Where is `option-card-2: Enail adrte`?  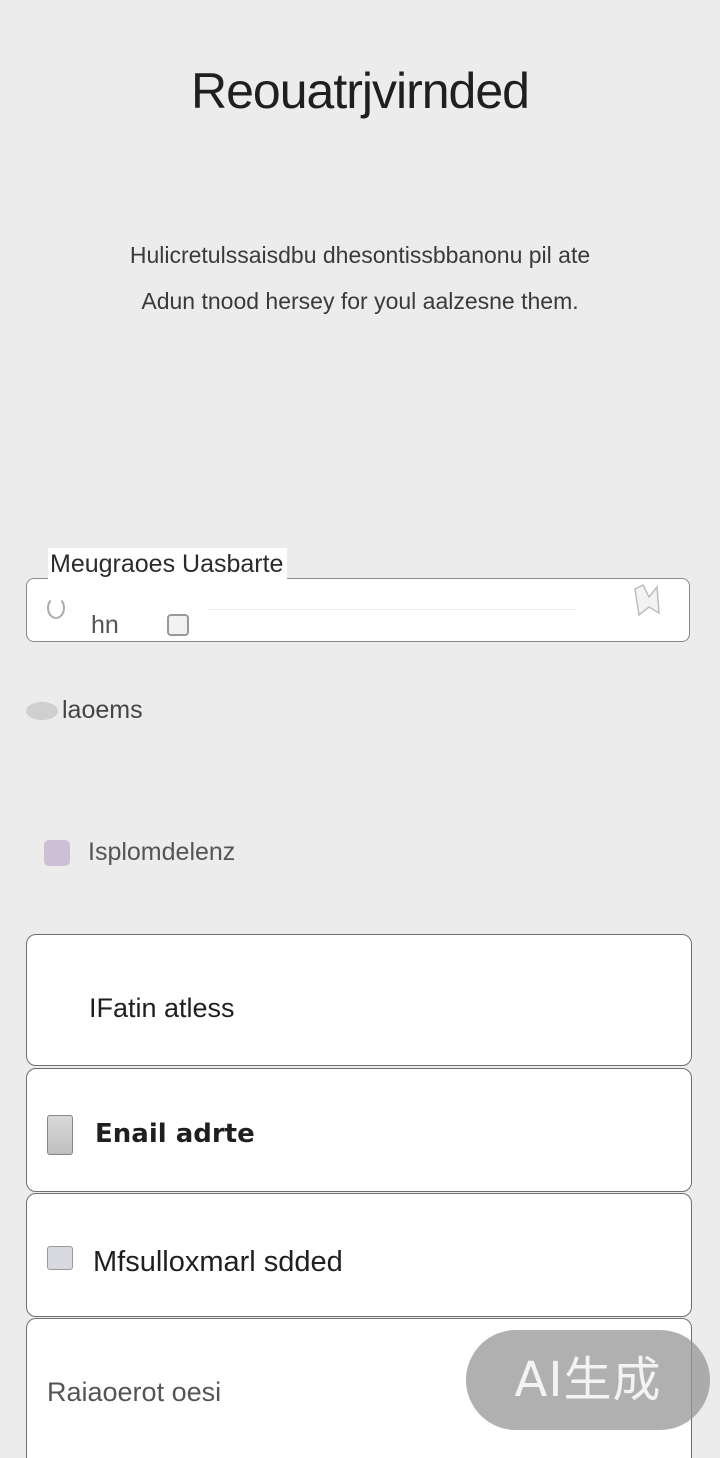 option-card-2: Enail adrte is located at coordinates (359, 1130).